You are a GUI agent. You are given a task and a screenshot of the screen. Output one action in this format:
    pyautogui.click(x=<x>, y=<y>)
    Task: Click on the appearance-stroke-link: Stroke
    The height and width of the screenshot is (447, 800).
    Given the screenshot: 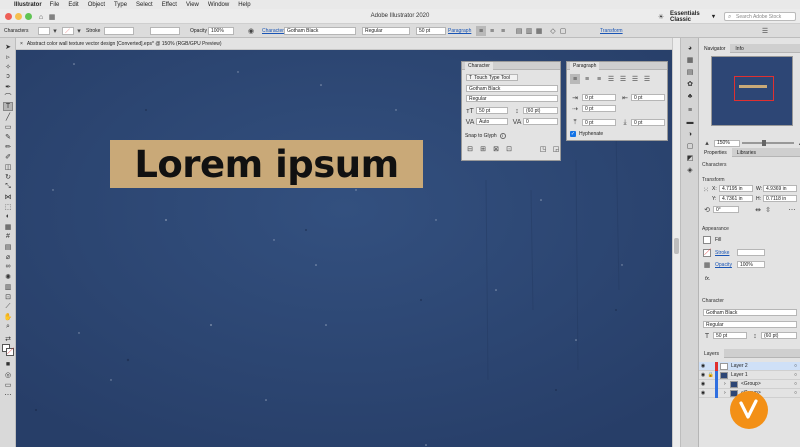 What is the action you would take?
    pyautogui.click(x=722, y=253)
    